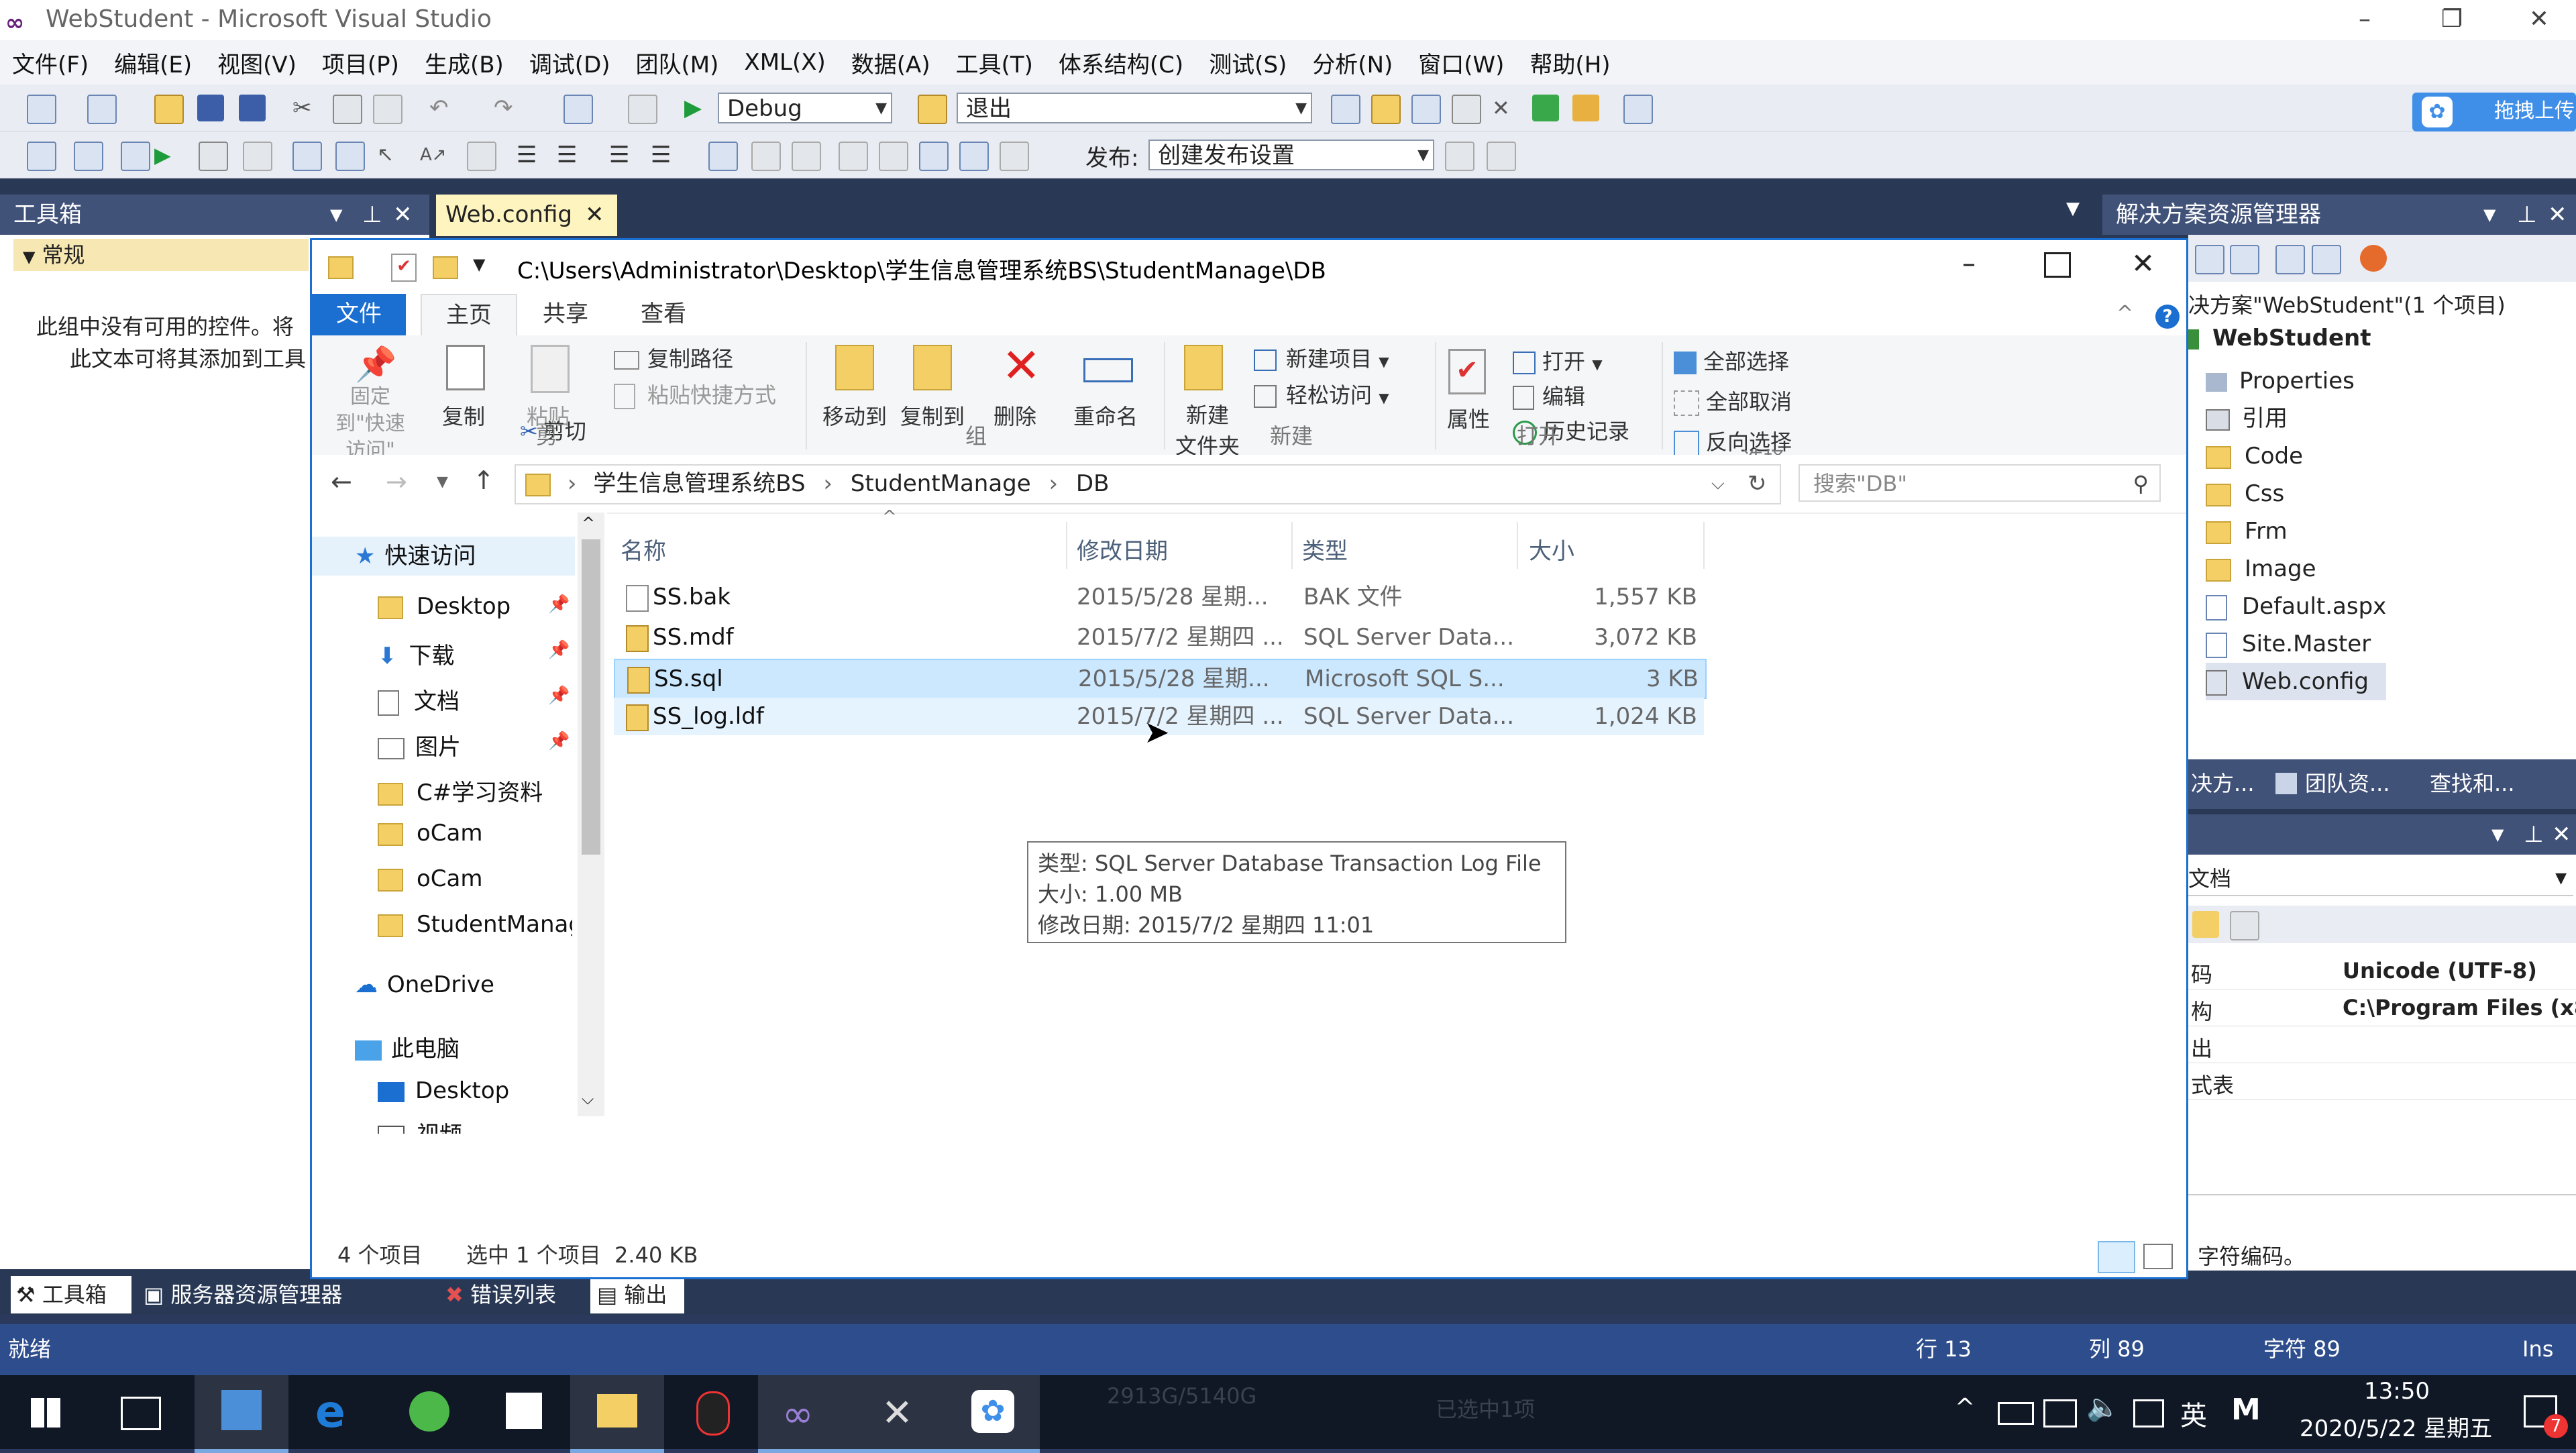 Image resolution: width=2576 pixels, height=1453 pixels. Describe the element at coordinates (335, 1412) in the screenshot. I see `taskbar-app-edge: e` at that location.